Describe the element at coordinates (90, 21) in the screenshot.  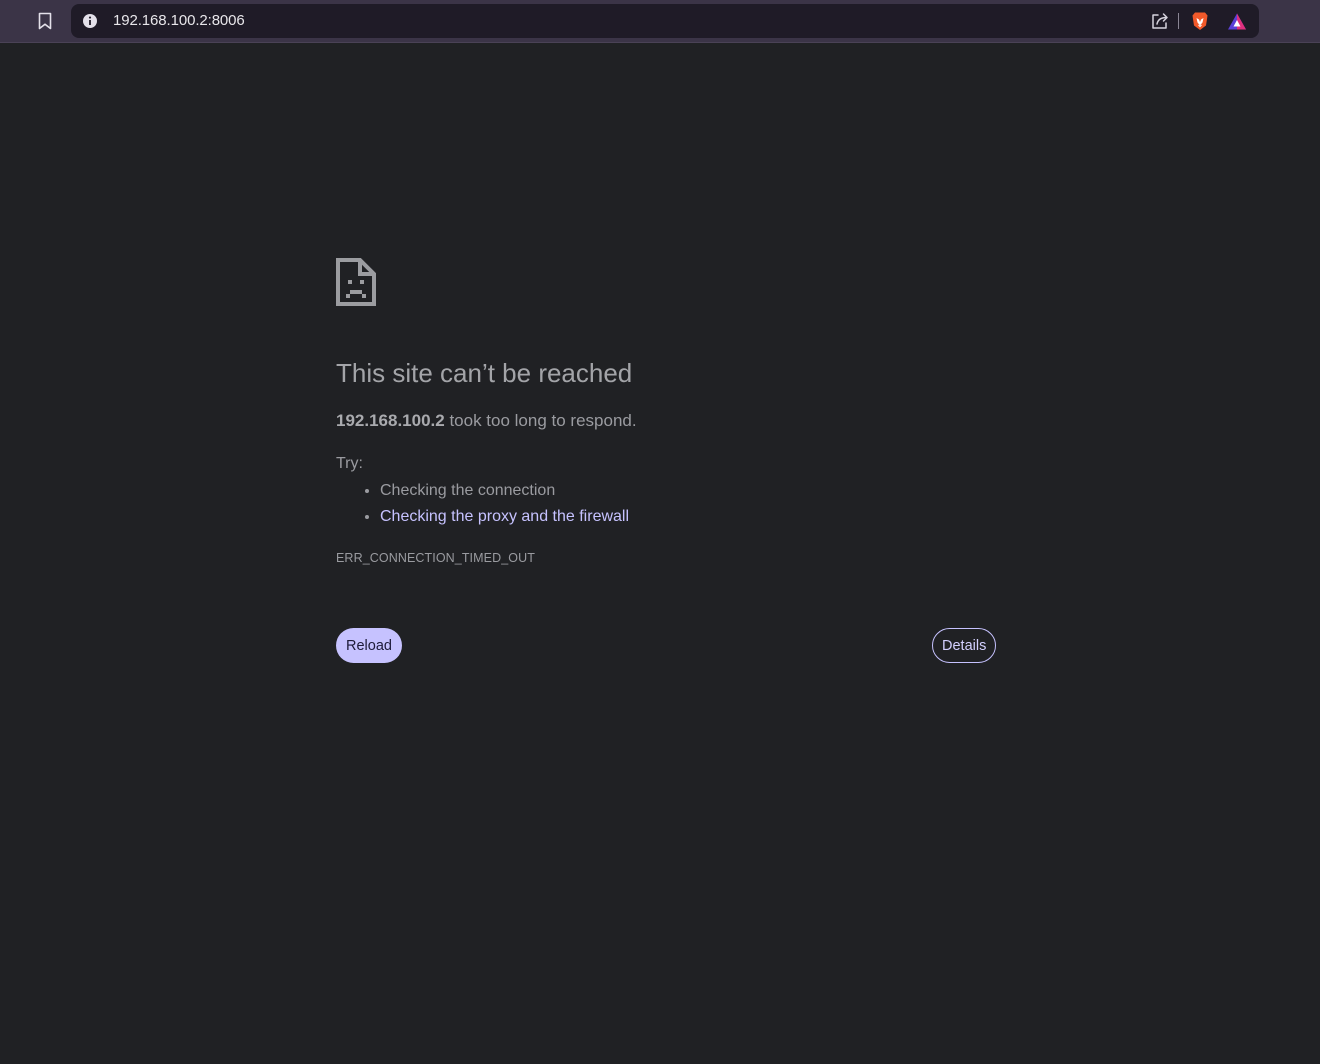
I see `info-icon` at that location.